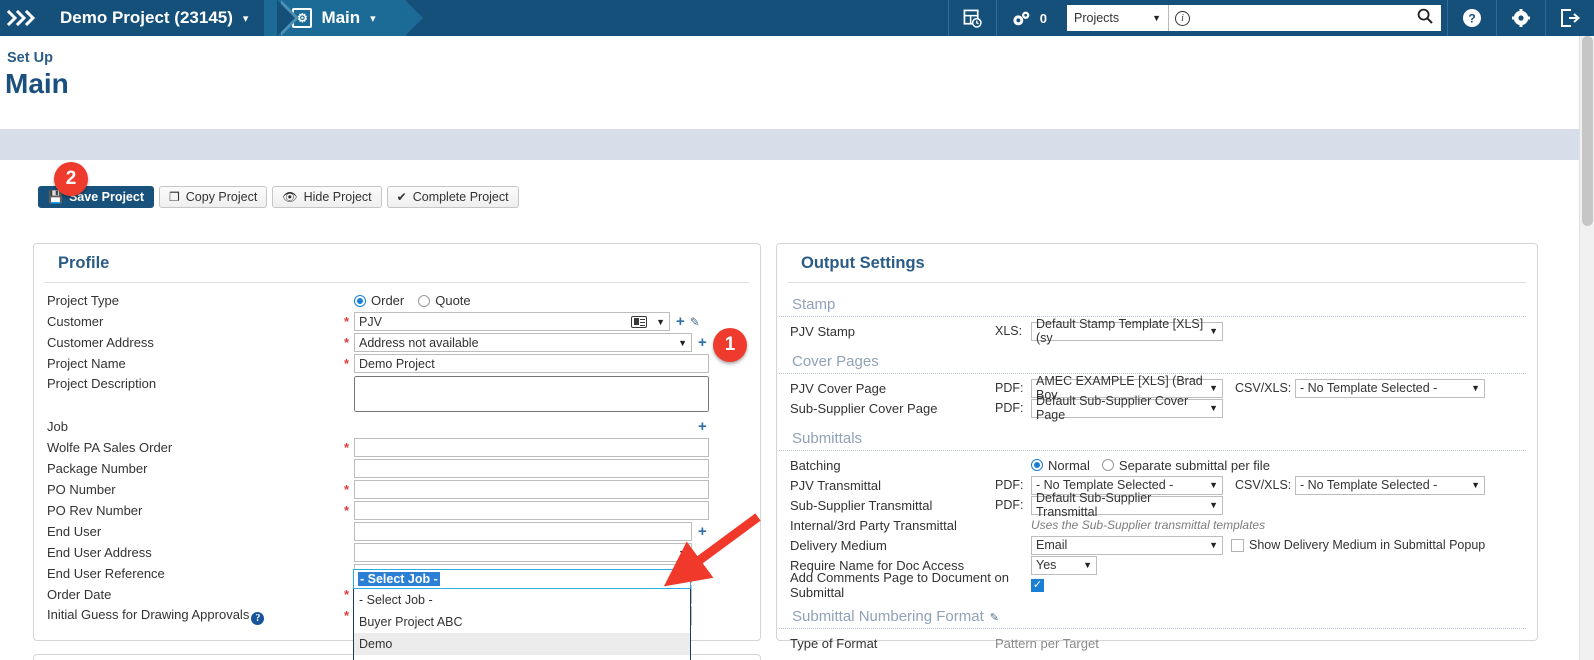  I want to click on sub-supplier-transmittal-select: Default Sub-Supplier Transmittal ▼, so click(1127, 505).